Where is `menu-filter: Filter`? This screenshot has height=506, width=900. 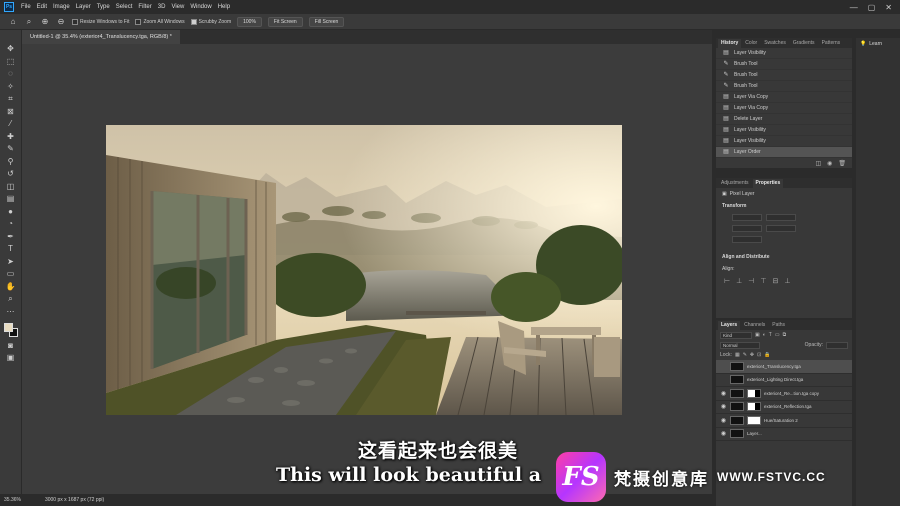
menu-filter: Filter is located at coordinates (144, 7).